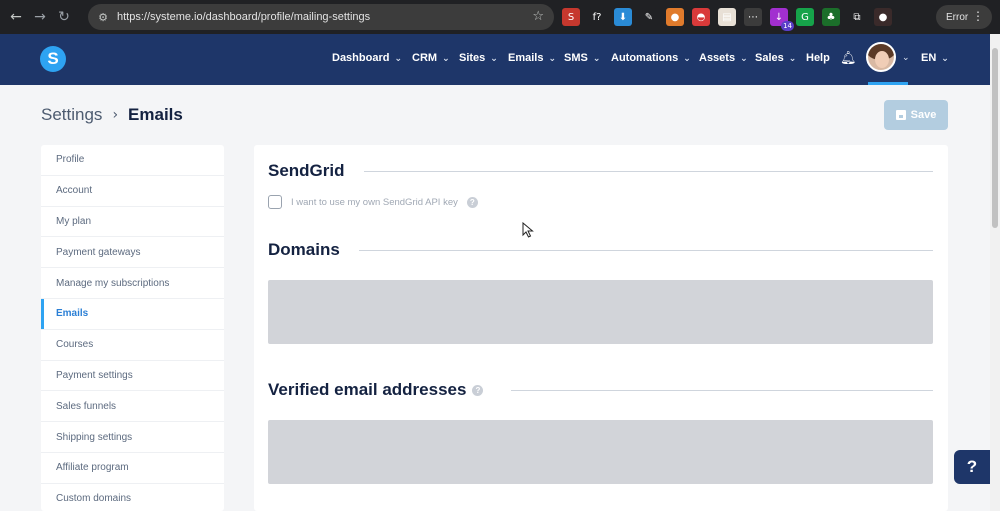  I want to click on nav-label: Sites, so click(472, 58).